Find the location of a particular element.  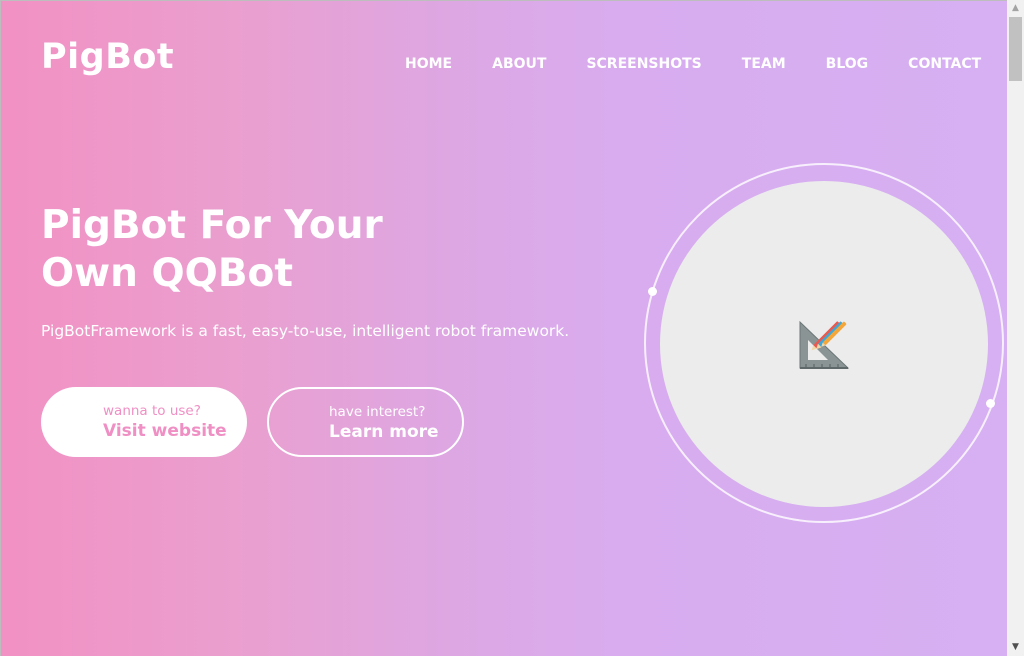

nav-screenshots: SCREENSHOTS is located at coordinates (643, 64).